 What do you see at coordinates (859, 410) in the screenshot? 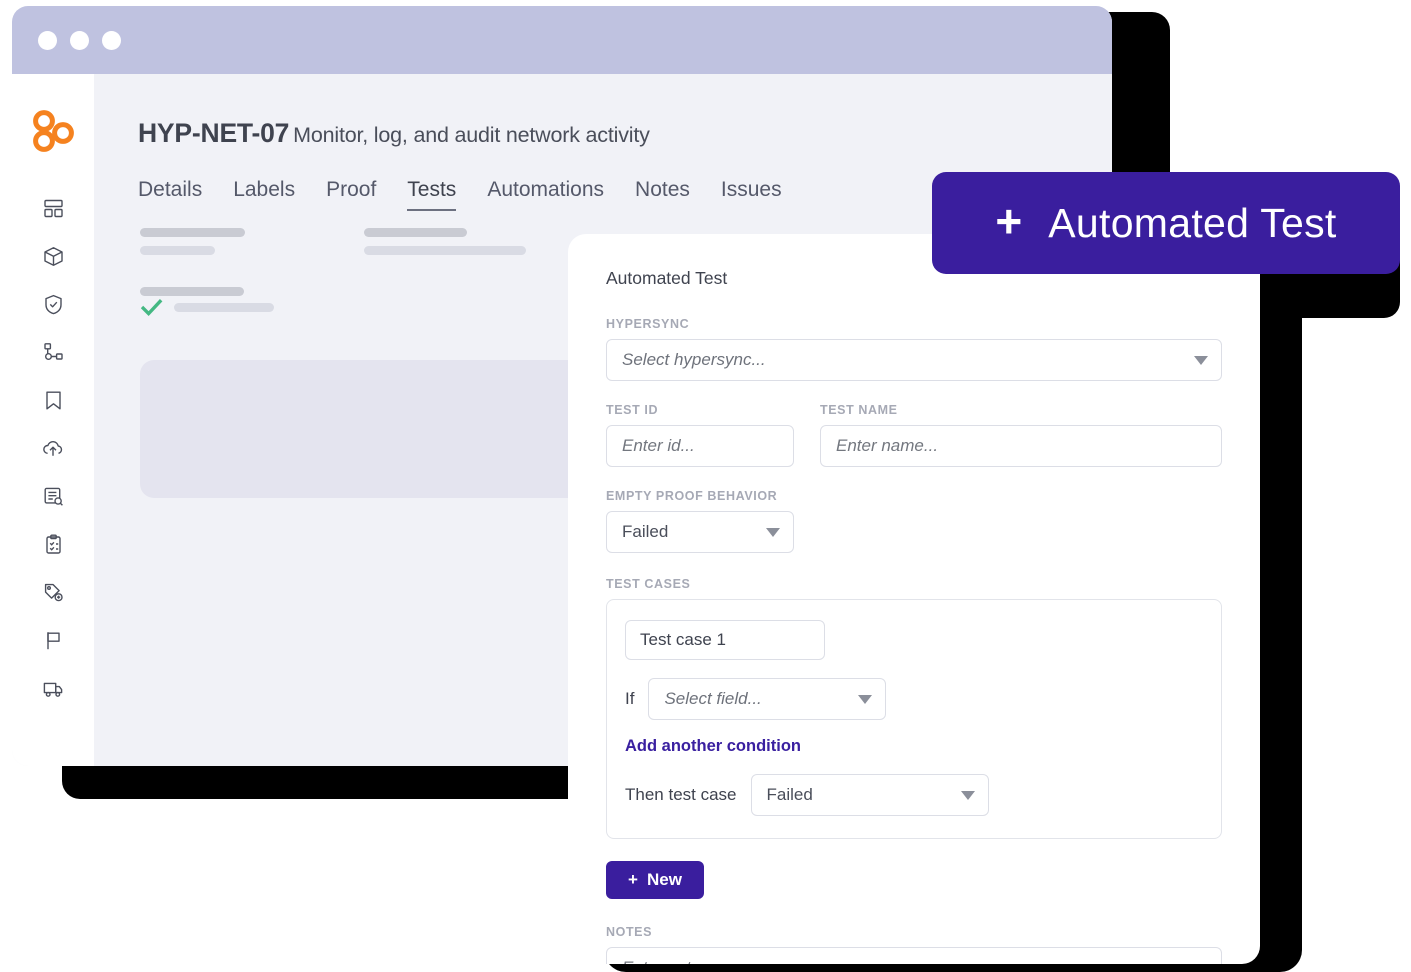
I see `test-name-label: TEST NAME` at bounding box center [859, 410].